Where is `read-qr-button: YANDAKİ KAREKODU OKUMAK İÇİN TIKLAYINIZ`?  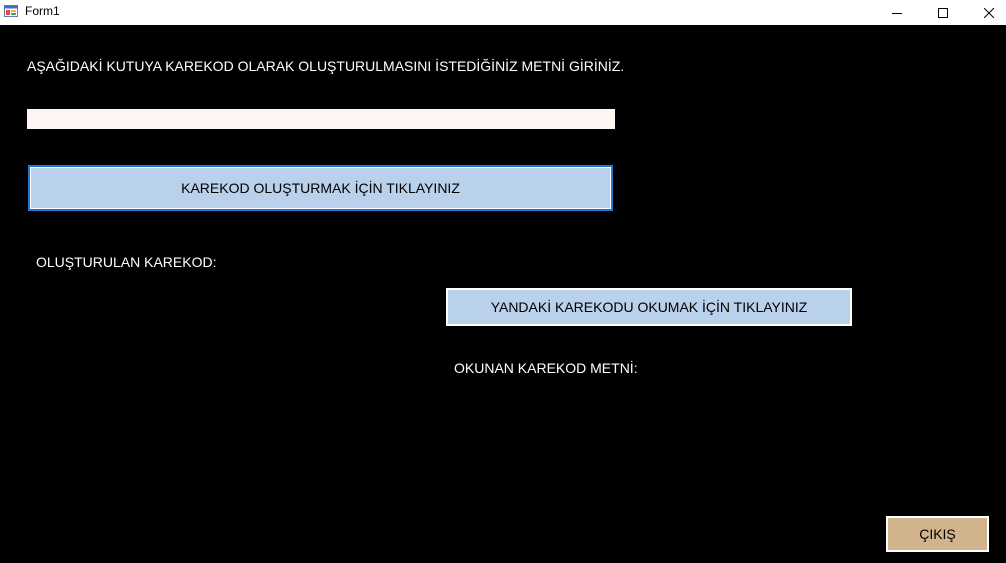 read-qr-button: YANDAKİ KAREKODU OKUMAK İÇİN TIKLAYINIZ is located at coordinates (649, 307).